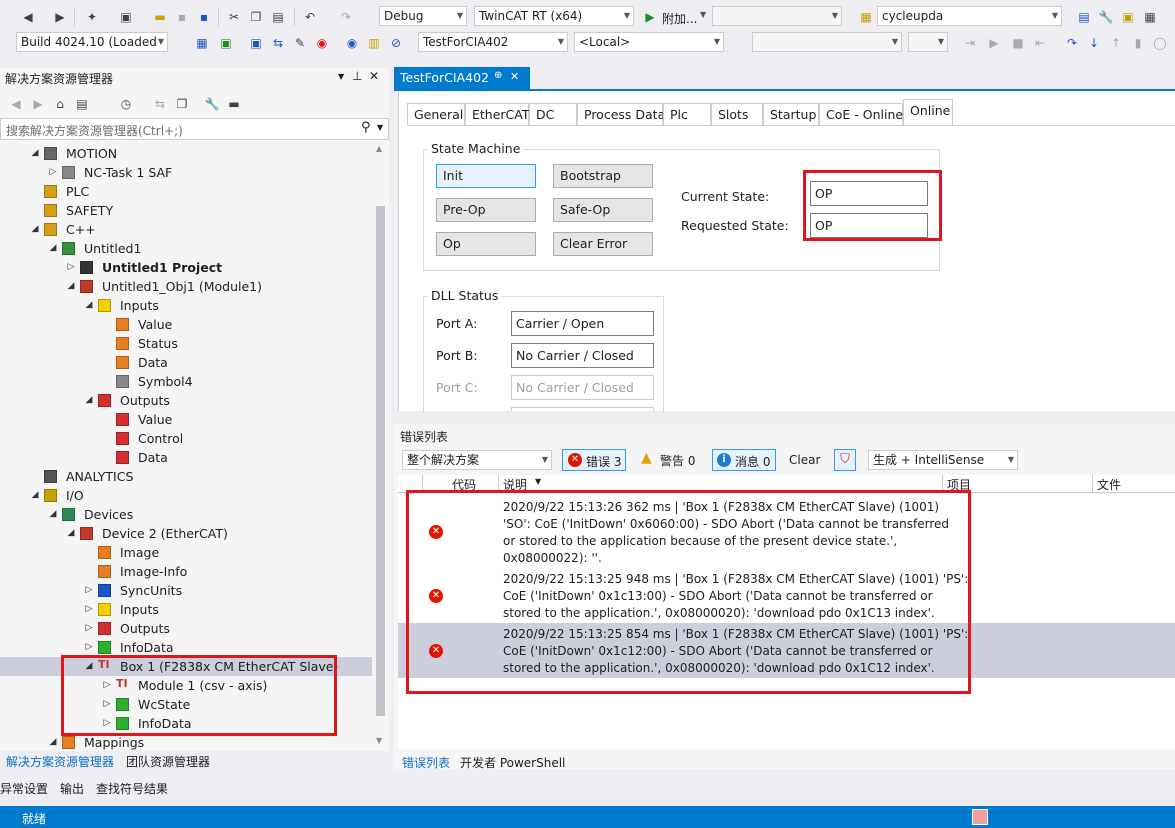 This screenshot has height=828, width=1175. Describe the element at coordinates (744, 460) in the screenshot. I see `messages-filter-button: i 消息 0` at that location.